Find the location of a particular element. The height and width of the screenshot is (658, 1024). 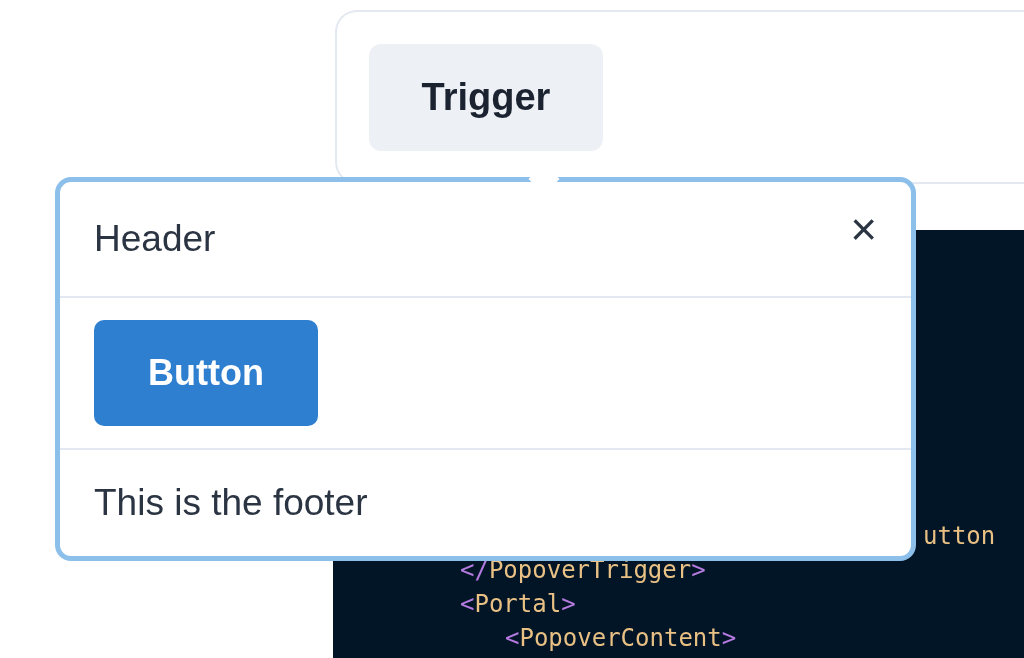

code-line: <Portal> is located at coordinates (518, 604).